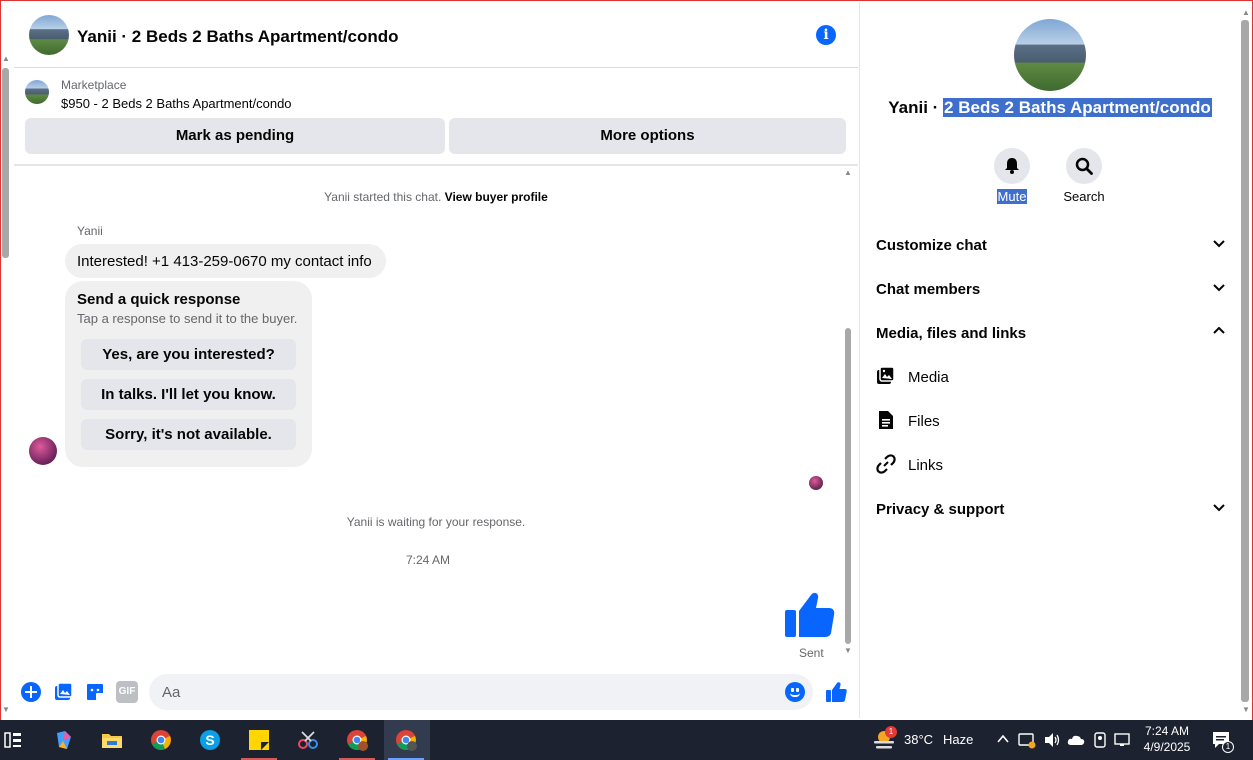 The width and height of the screenshot is (1253, 760). Describe the element at coordinates (357, 740) in the screenshot. I see `chrome-profile-icon` at that location.